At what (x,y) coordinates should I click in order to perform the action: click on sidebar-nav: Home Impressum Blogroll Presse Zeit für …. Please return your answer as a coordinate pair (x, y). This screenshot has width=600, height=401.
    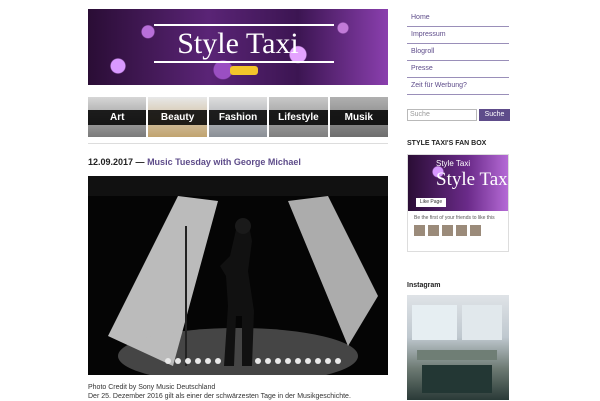
    Looking at the image, I should click on (458, 52).